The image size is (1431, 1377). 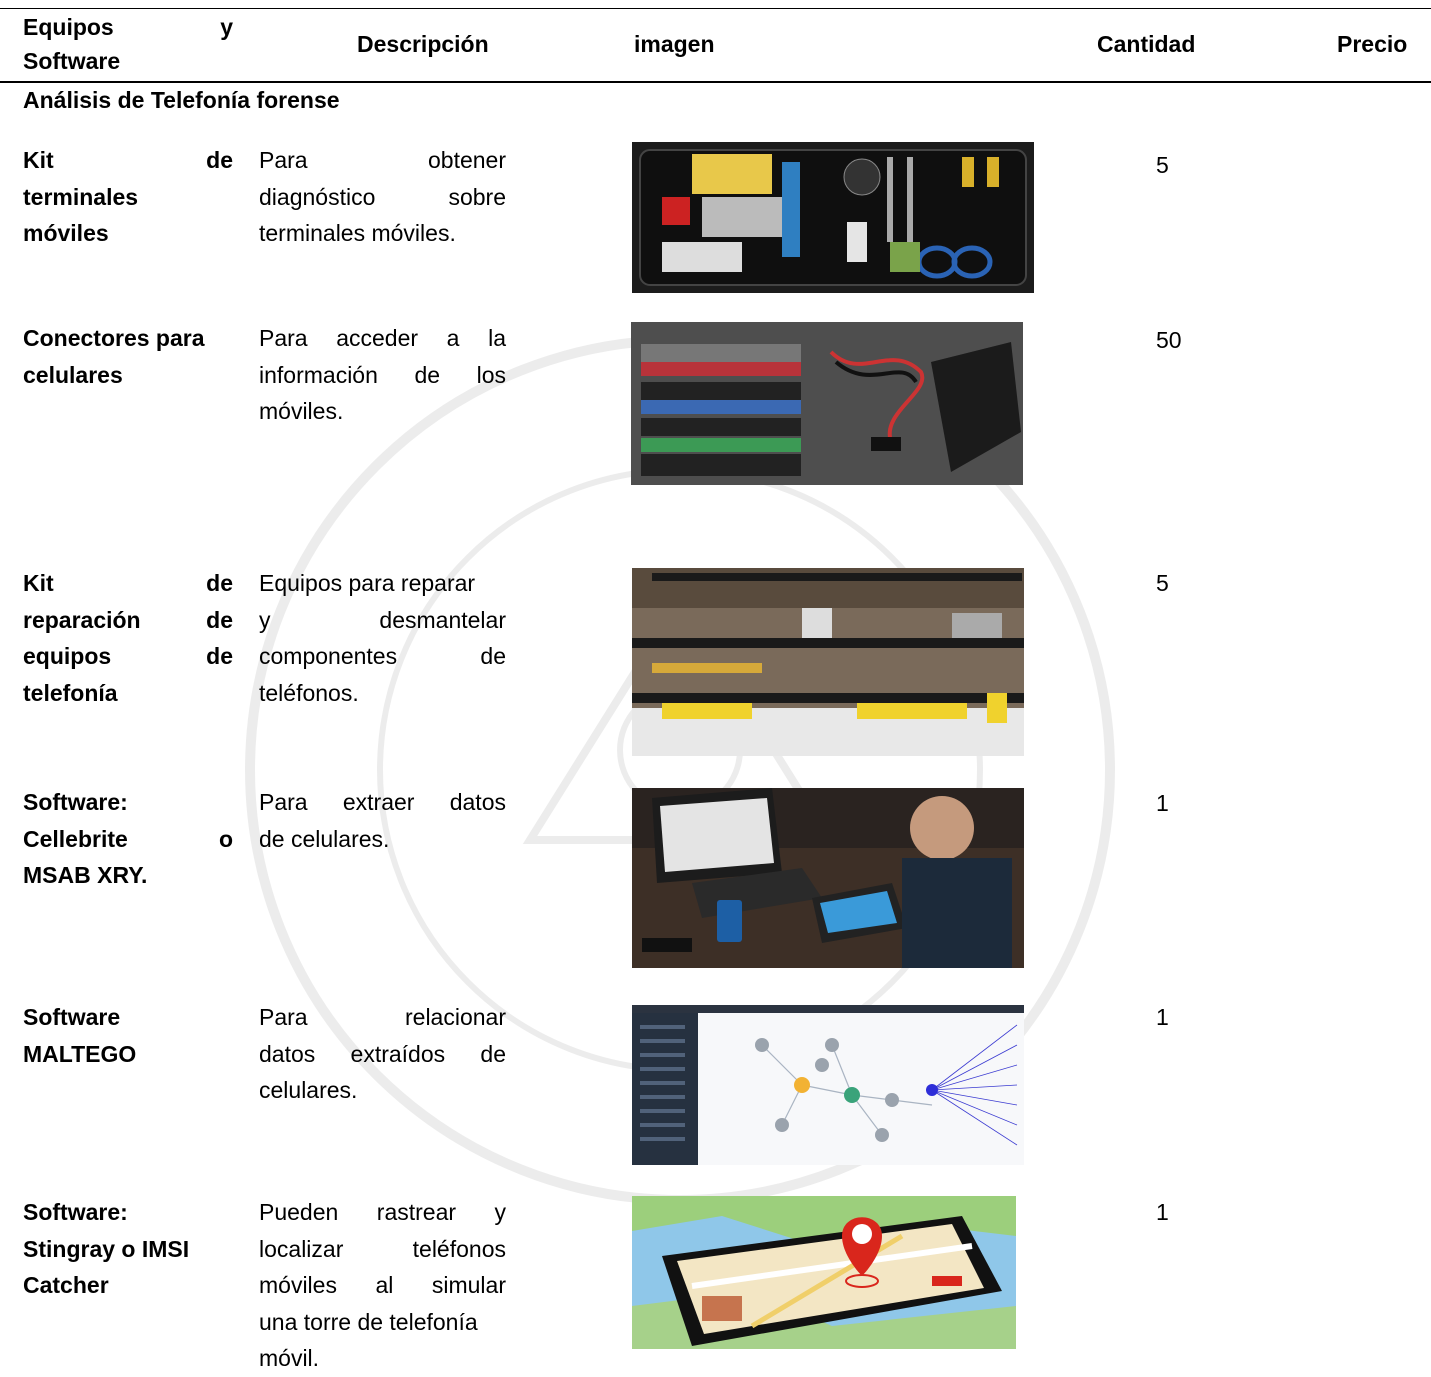 I want to click on table-top-rule, so click(x=715, y=8).